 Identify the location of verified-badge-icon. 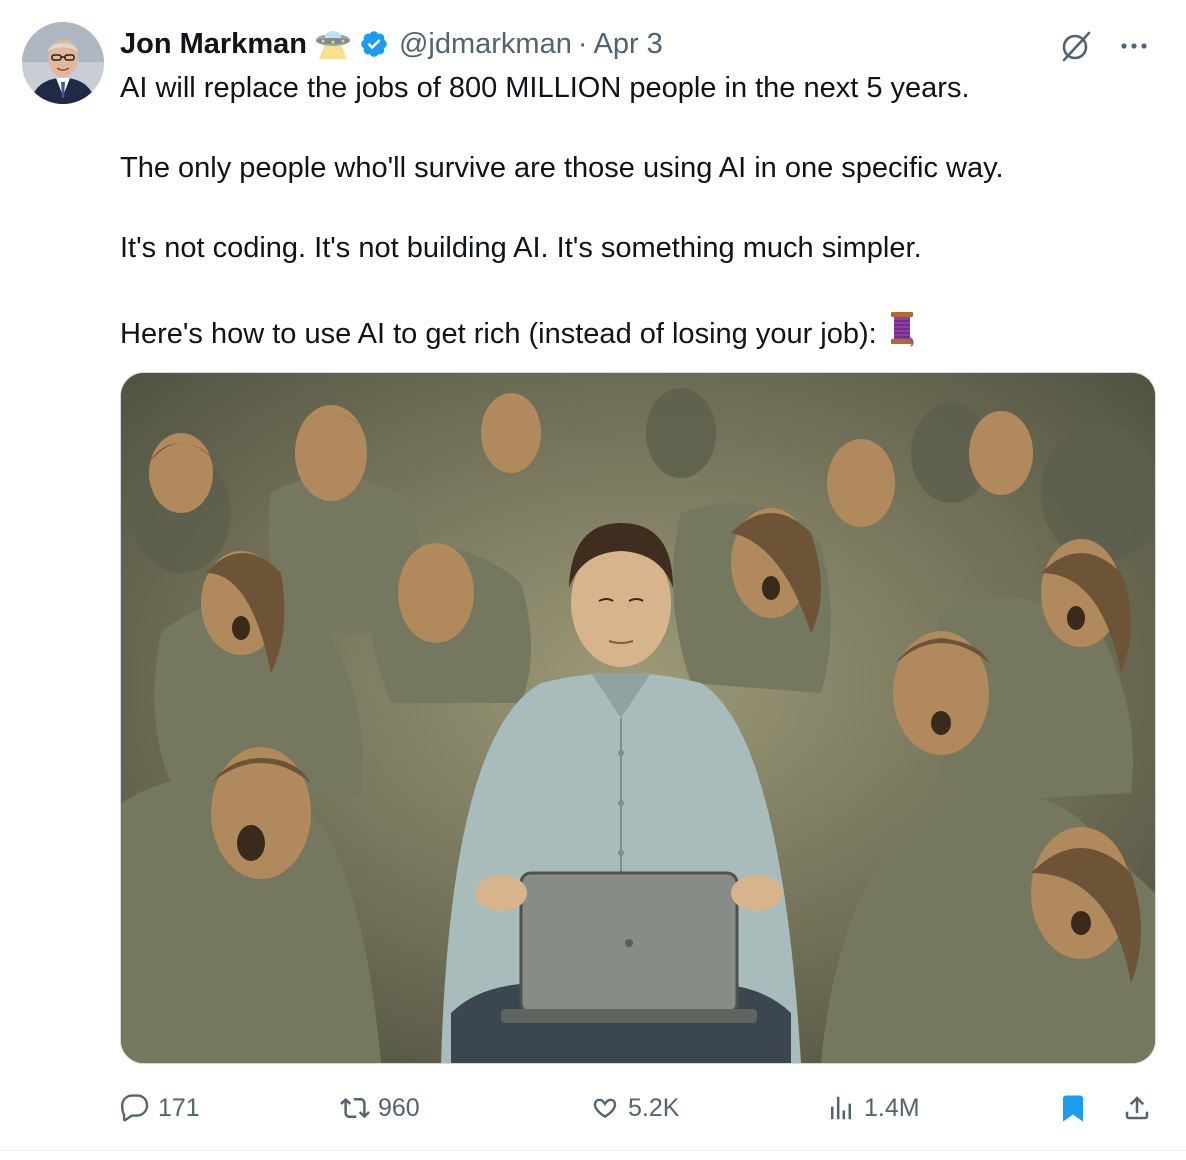
(374, 44).